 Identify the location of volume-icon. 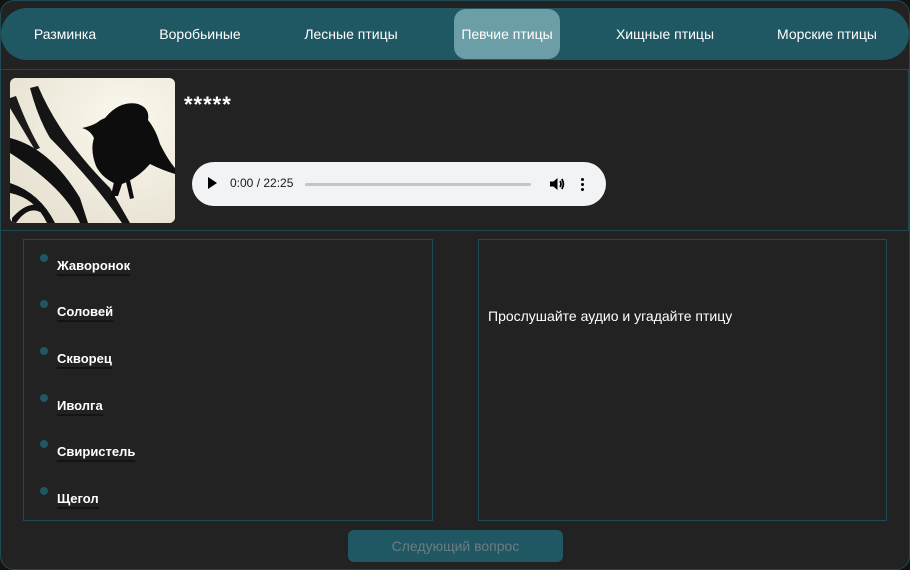
(557, 184).